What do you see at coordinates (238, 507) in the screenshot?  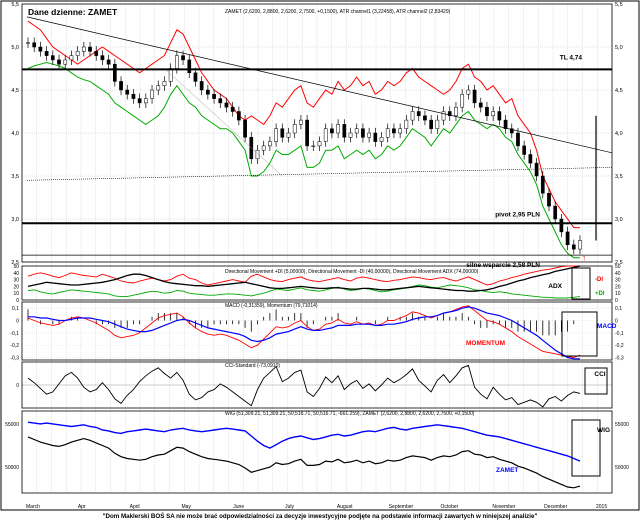 I see `xtick-label: June` at bounding box center [238, 507].